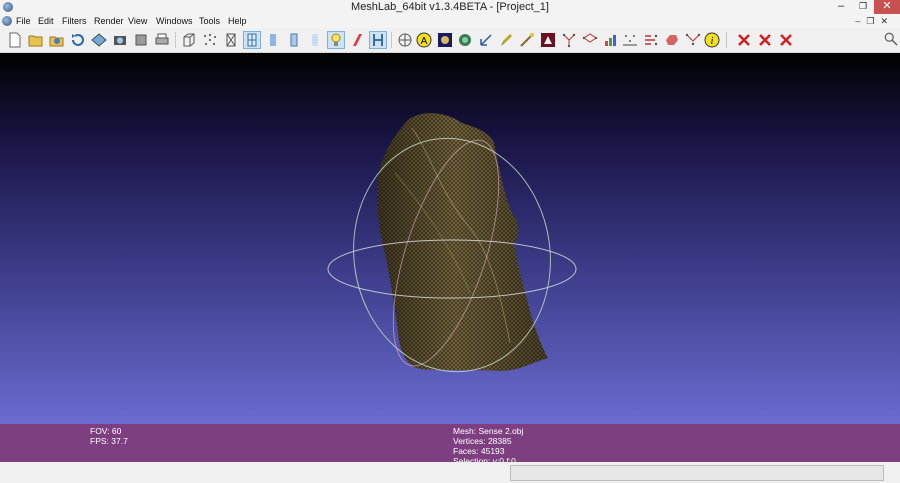  What do you see at coordinates (672, 40) in the screenshot?
I see `manipulator-icon` at bounding box center [672, 40].